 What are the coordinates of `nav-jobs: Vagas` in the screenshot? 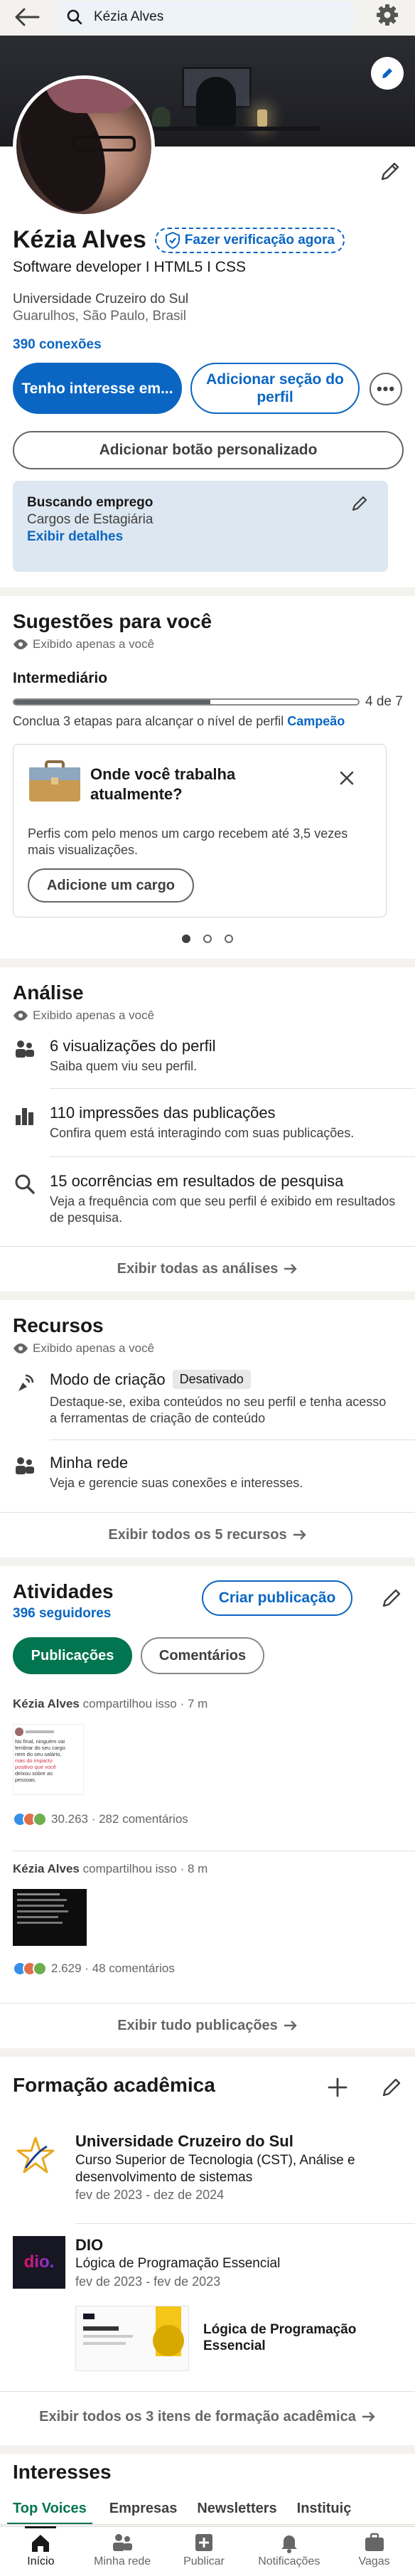 It's located at (374, 2549).